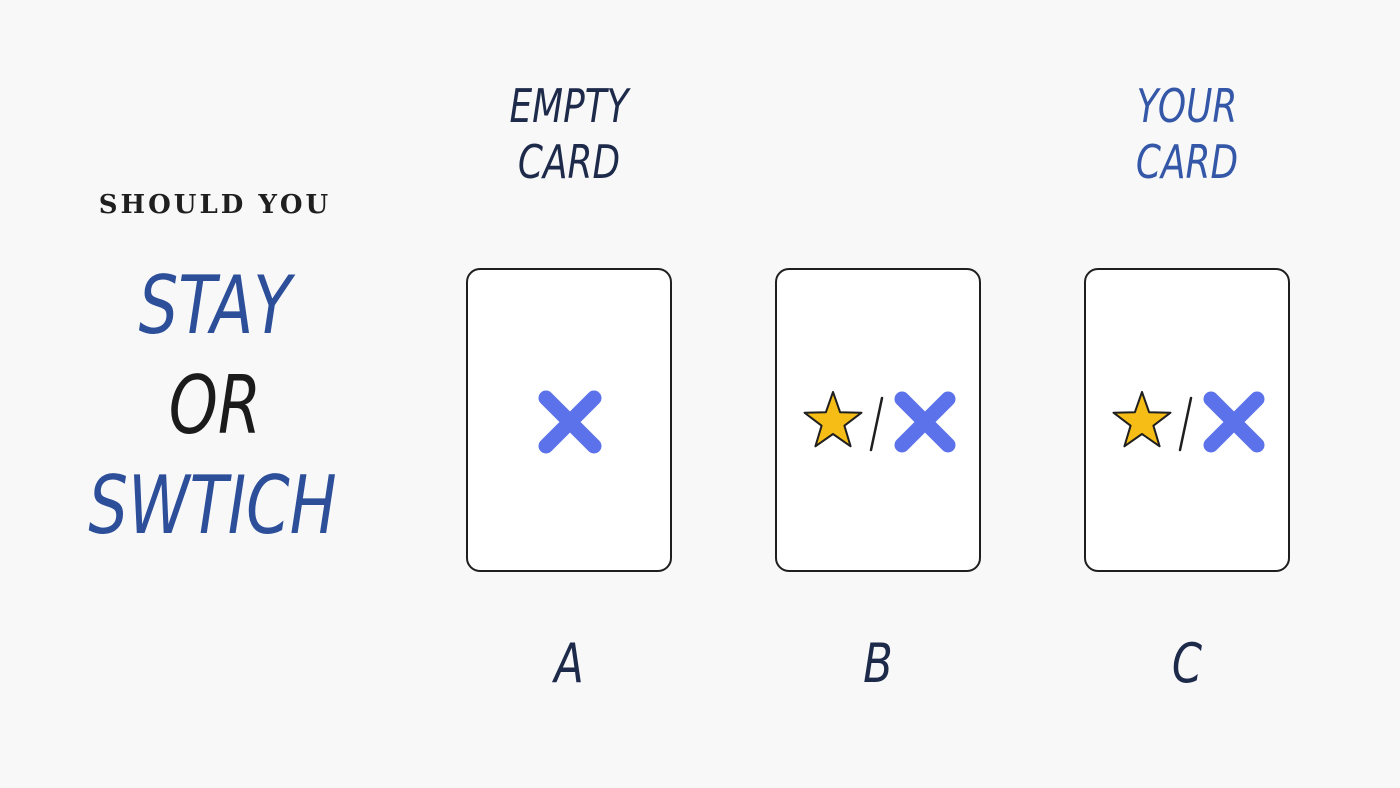 The height and width of the screenshot is (788, 1400). What do you see at coordinates (569, 134) in the screenshot?
I see `card-a-top-label: EMPTY CARD` at bounding box center [569, 134].